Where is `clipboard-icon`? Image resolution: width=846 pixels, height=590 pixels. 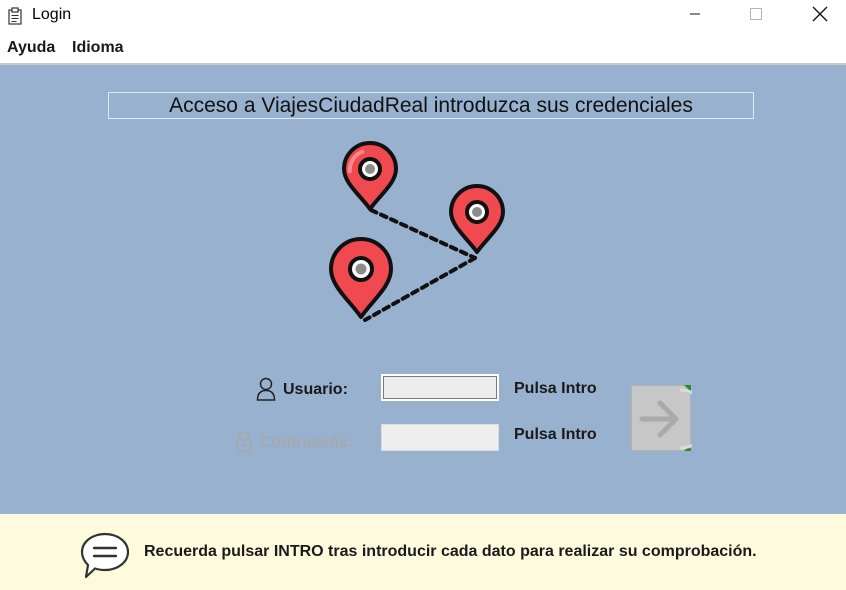 clipboard-icon is located at coordinates (15, 16).